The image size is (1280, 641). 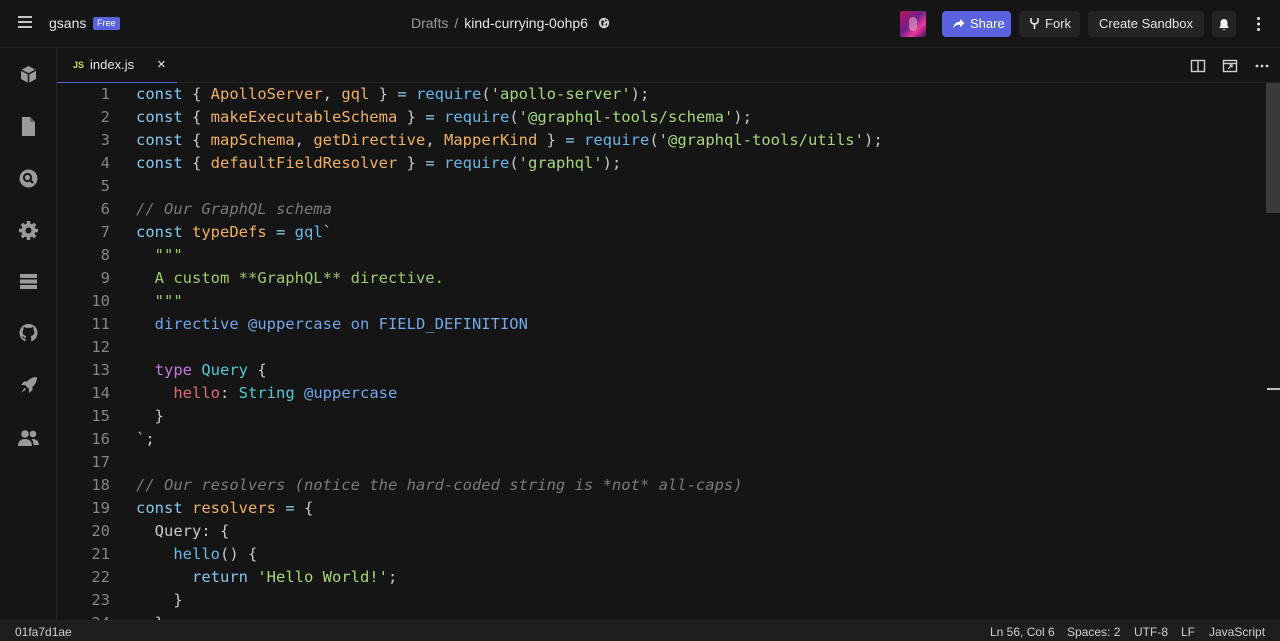 What do you see at coordinates (657, 600) in the screenshot?
I see `code-line: 23 }` at bounding box center [657, 600].